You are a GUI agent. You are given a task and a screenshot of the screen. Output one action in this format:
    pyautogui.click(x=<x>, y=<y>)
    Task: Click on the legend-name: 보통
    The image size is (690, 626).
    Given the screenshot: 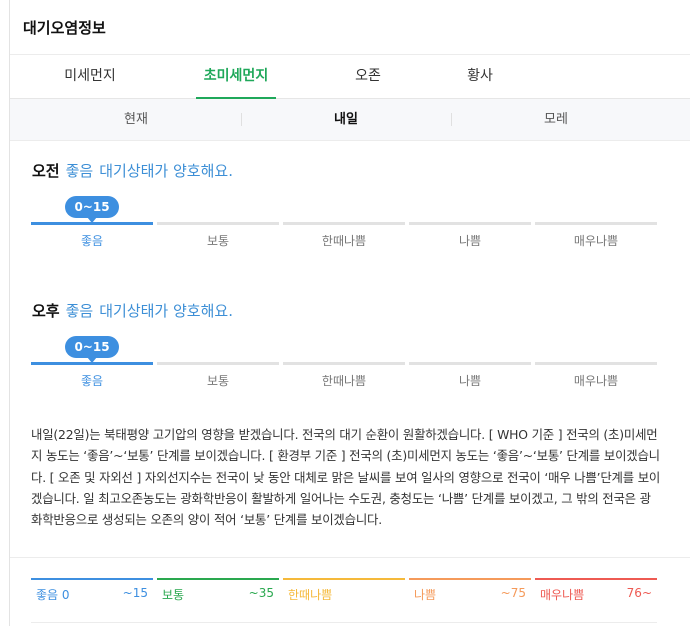 What is the action you would take?
    pyautogui.click(x=173, y=595)
    